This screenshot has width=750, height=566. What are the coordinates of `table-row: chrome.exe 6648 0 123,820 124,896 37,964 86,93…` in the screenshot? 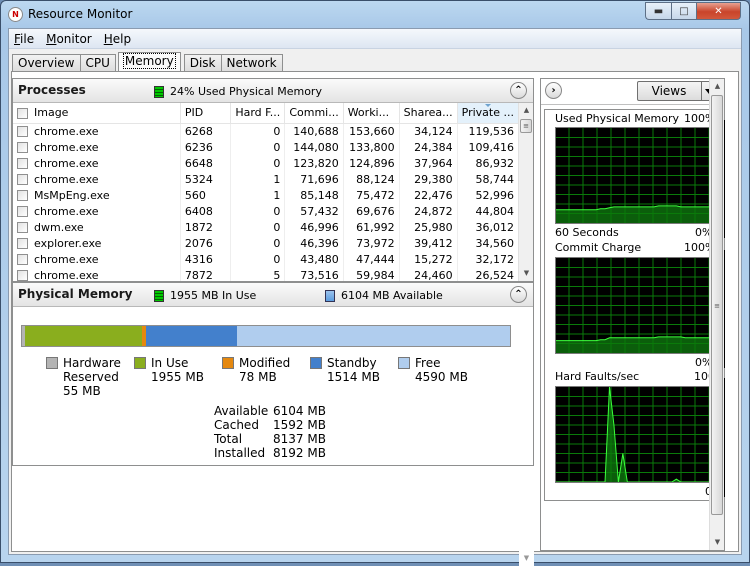 It's located at (266, 163).